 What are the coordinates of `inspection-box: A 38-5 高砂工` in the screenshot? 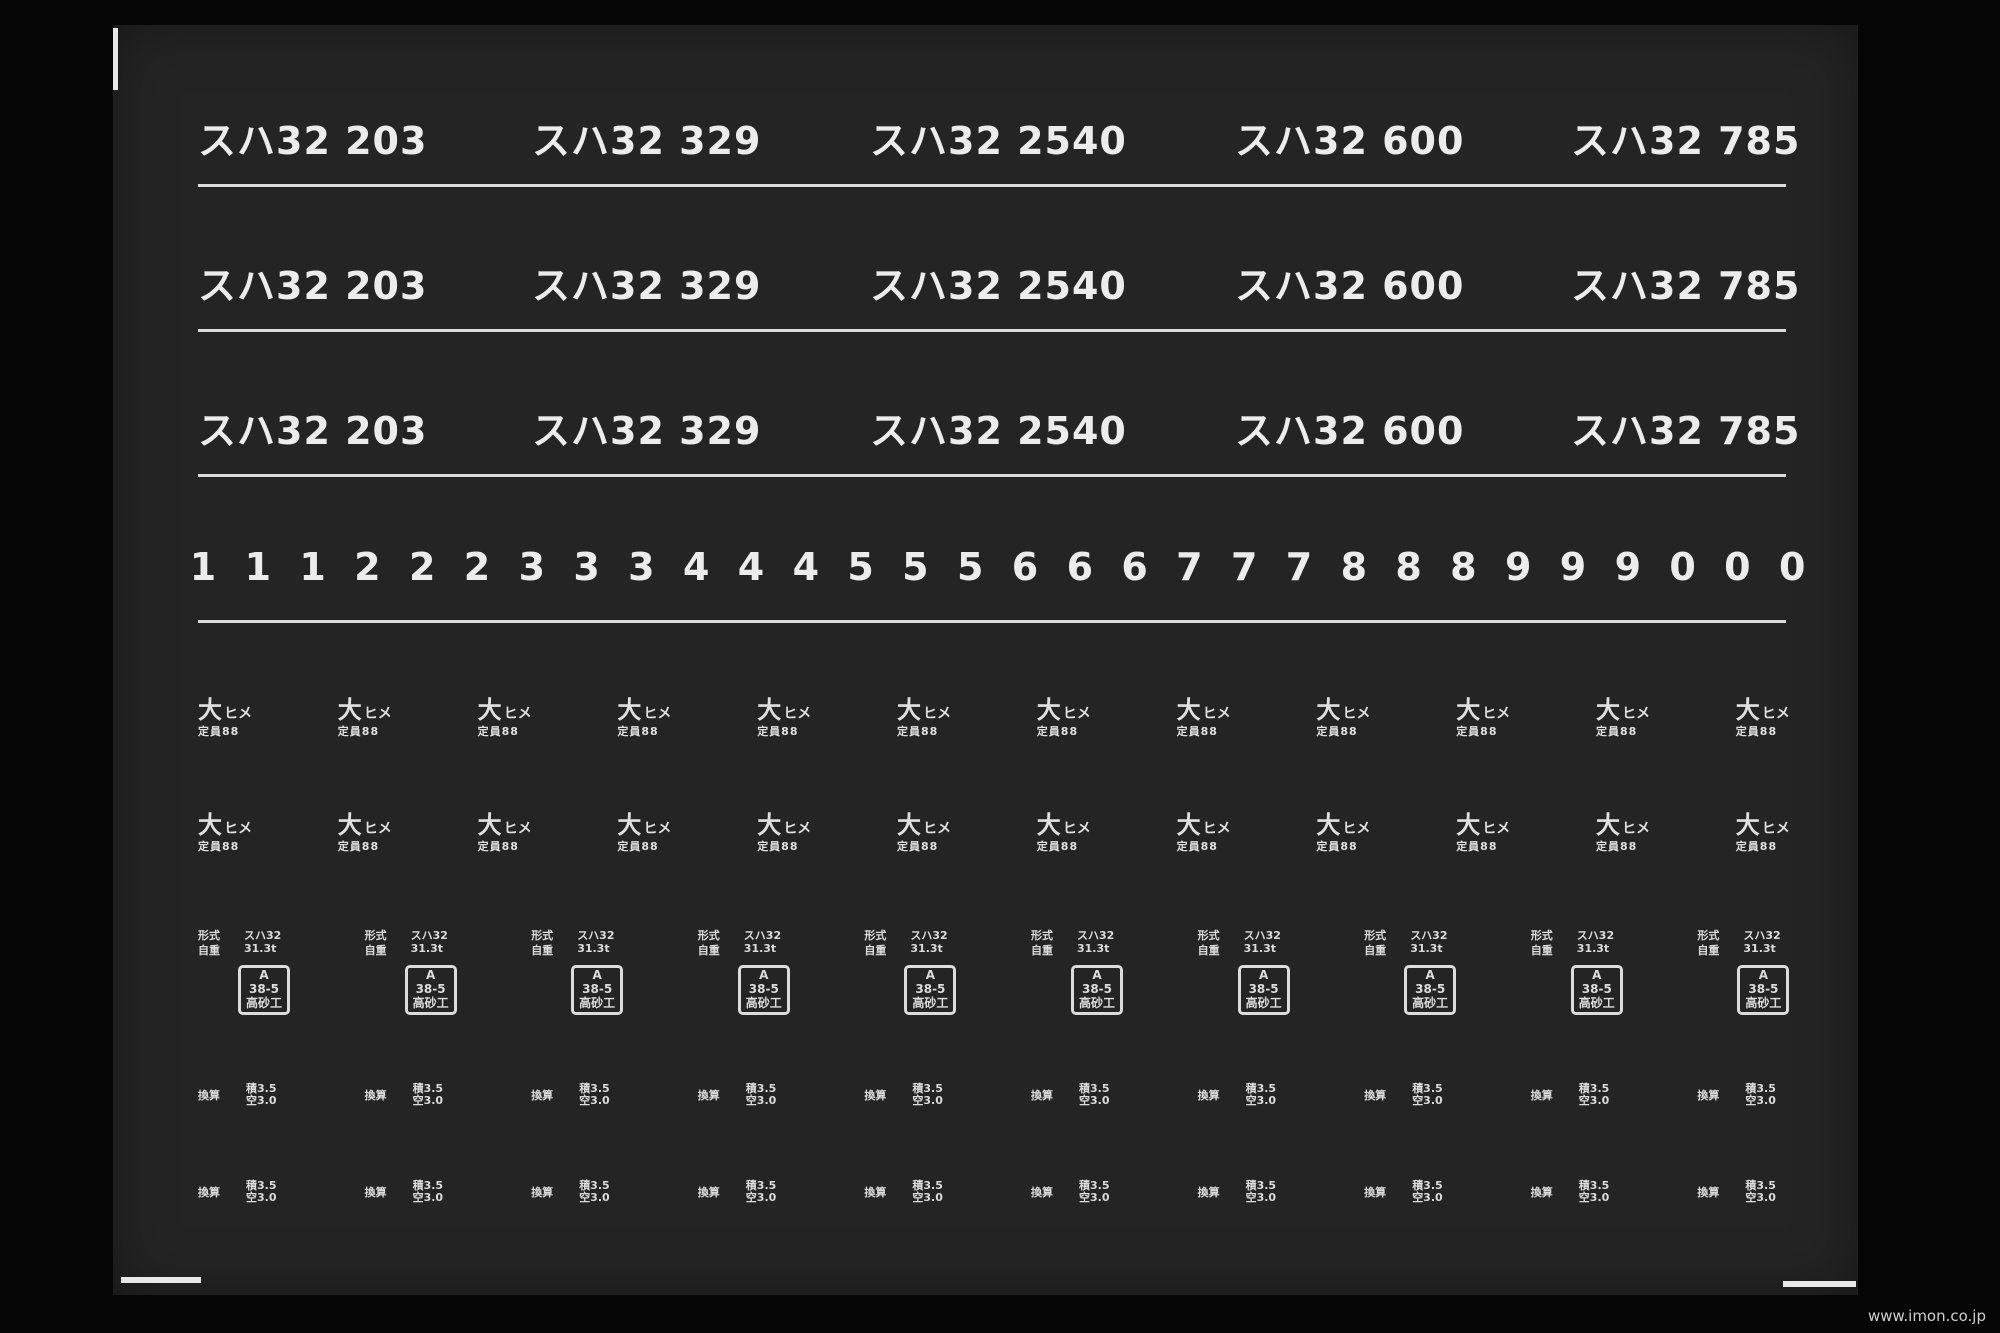 It's located at (1263, 990).